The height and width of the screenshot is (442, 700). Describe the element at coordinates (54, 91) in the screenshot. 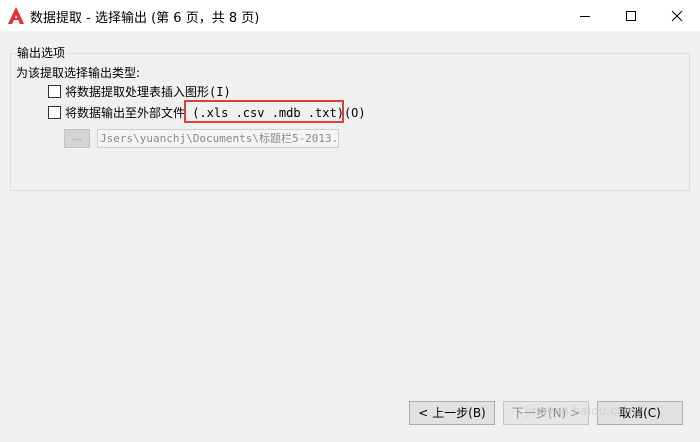

I see `insert-table-checkbox` at that location.